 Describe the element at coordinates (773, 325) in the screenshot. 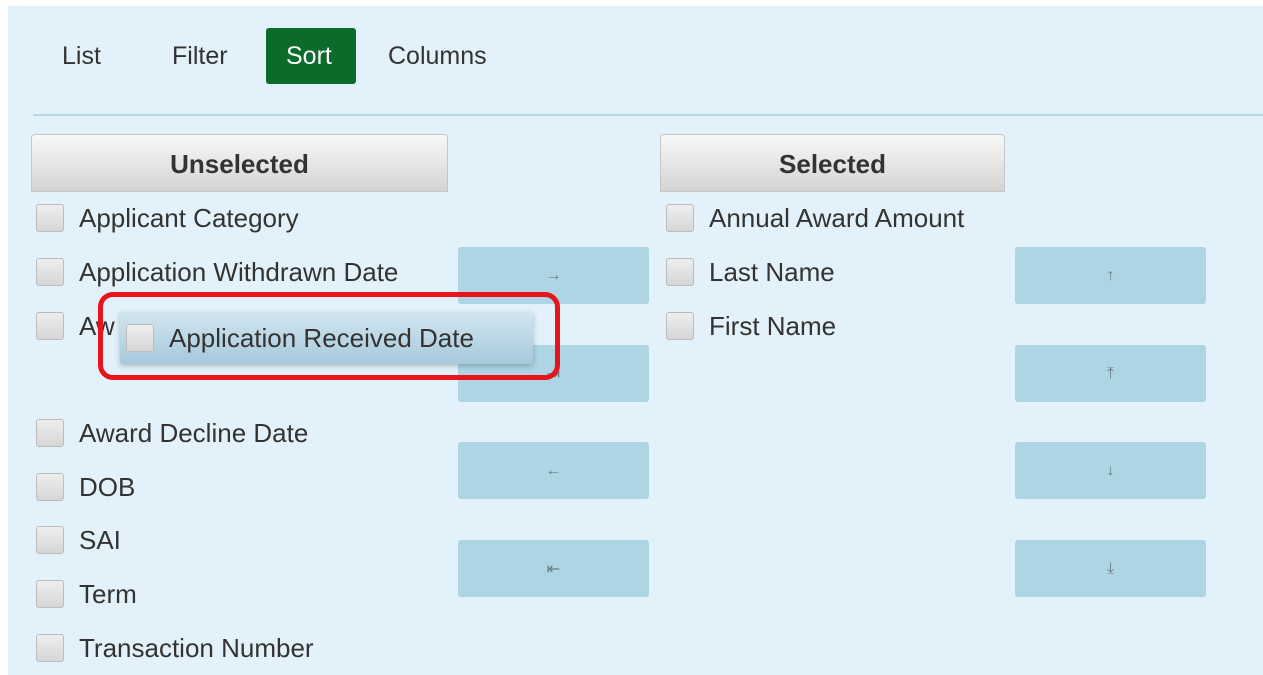

I see `list-item-label: First Name` at that location.